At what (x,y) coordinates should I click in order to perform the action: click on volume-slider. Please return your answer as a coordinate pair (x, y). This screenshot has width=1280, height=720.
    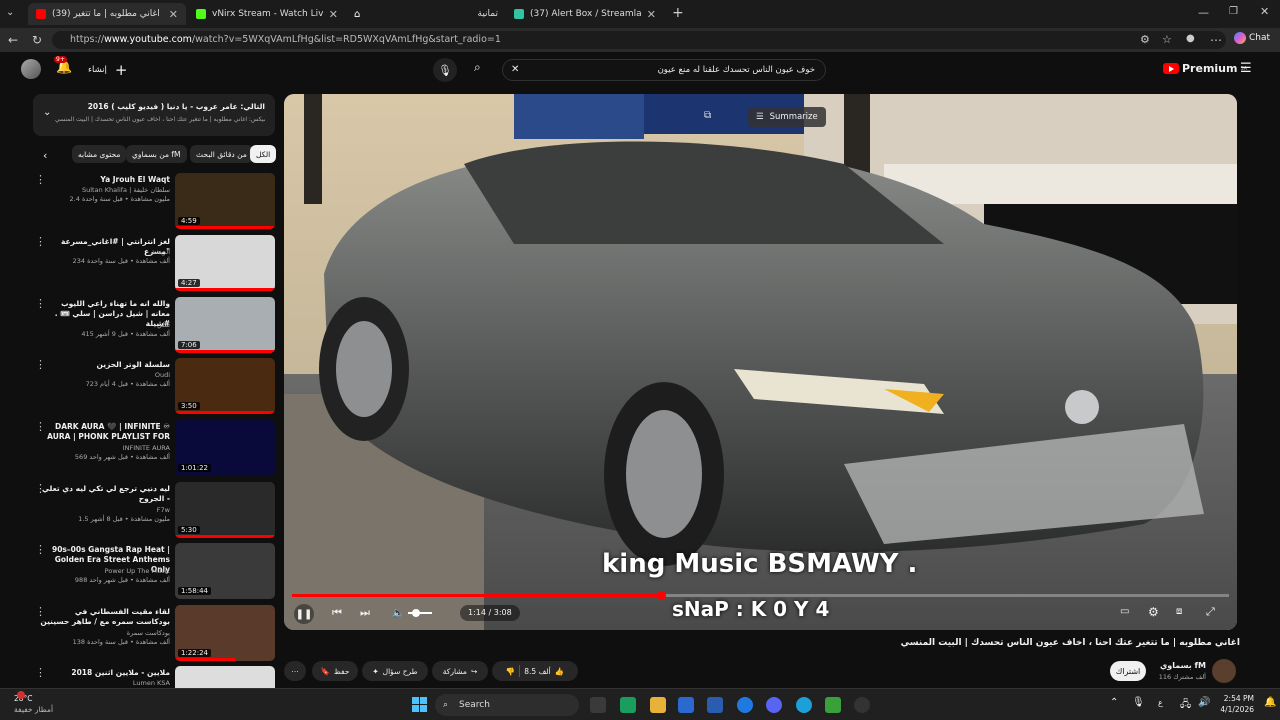
    Looking at the image, I should click on (420, 613).